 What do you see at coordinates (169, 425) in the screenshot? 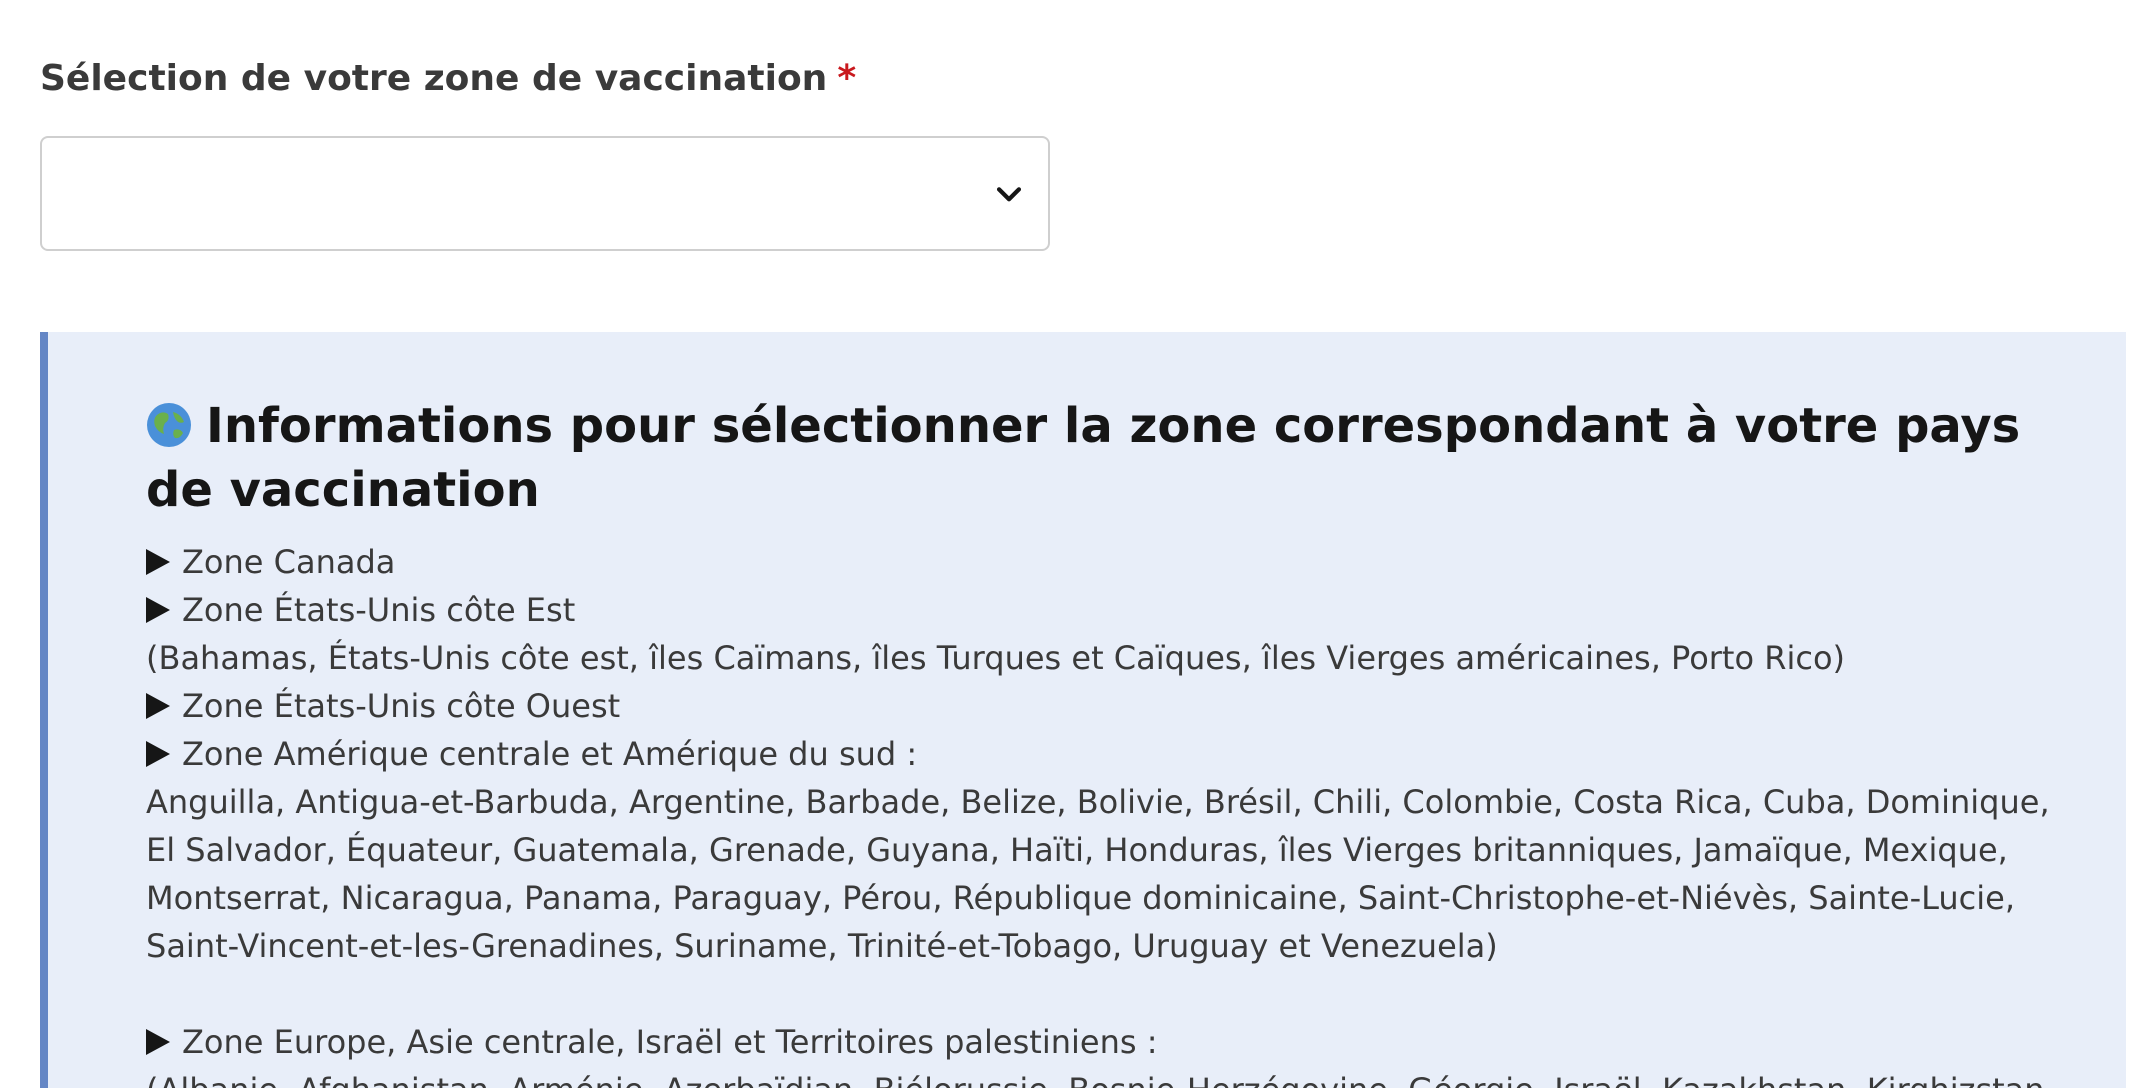
I see `globe-icon` at bounding box center [169, 425].